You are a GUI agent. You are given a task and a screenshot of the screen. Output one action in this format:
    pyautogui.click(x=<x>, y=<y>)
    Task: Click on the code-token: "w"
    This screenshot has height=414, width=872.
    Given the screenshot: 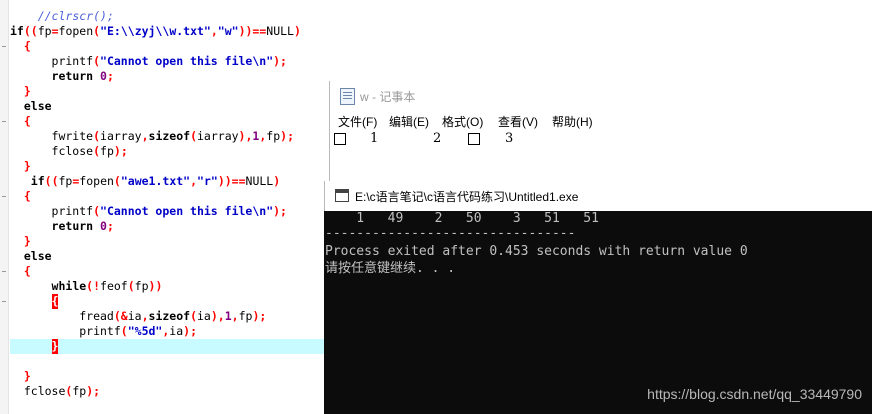 What is the action you would take?
    pyautogui.click(x=228, y=31)
    